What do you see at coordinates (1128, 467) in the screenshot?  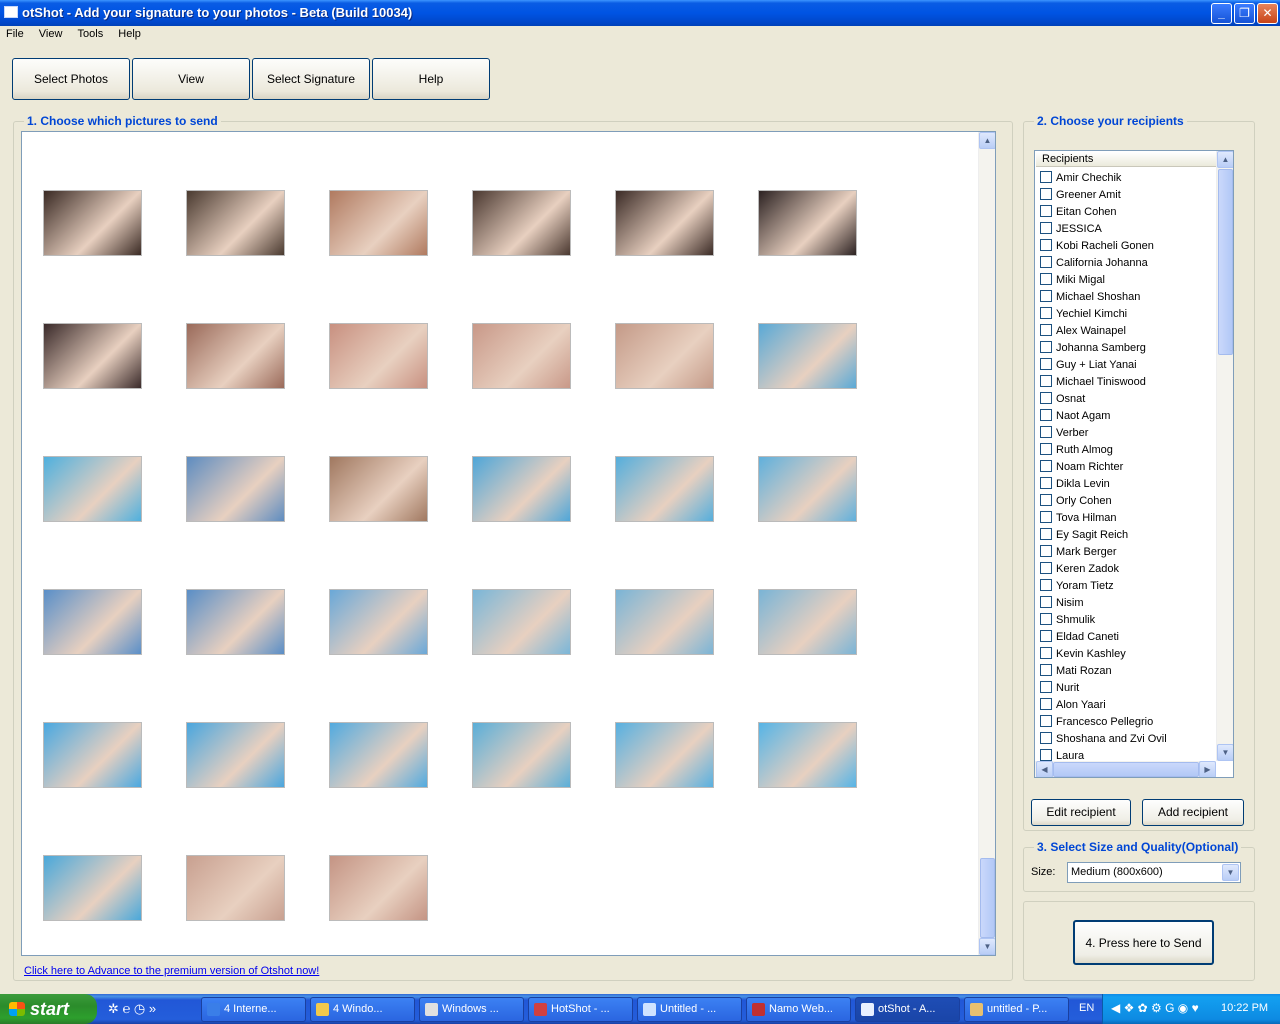 I see `recipient-item: Noam Richter` at bounding box center [1128, 467].